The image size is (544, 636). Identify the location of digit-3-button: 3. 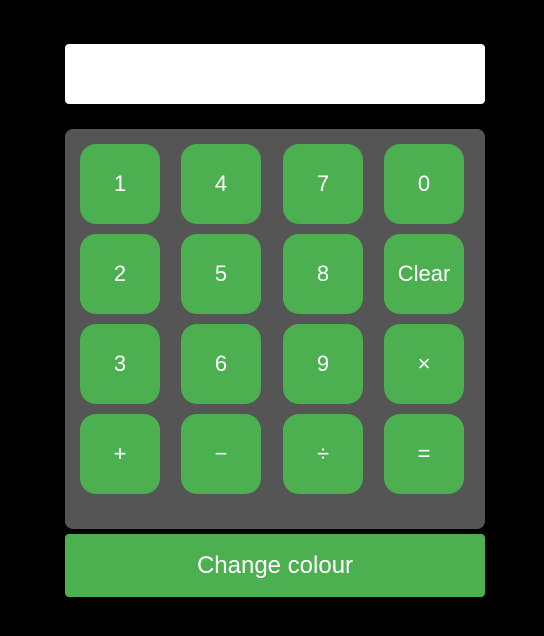
(120, 364).